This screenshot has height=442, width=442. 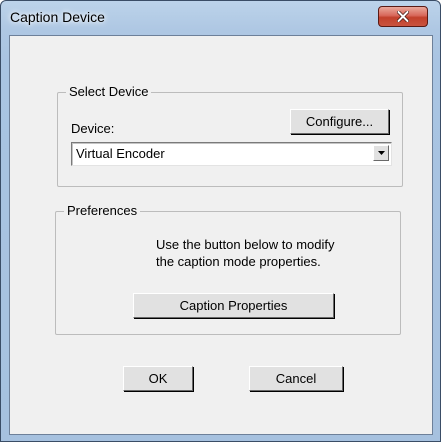 I want to click on preferences-group-label: Preferences, so click(x=102, y=211).